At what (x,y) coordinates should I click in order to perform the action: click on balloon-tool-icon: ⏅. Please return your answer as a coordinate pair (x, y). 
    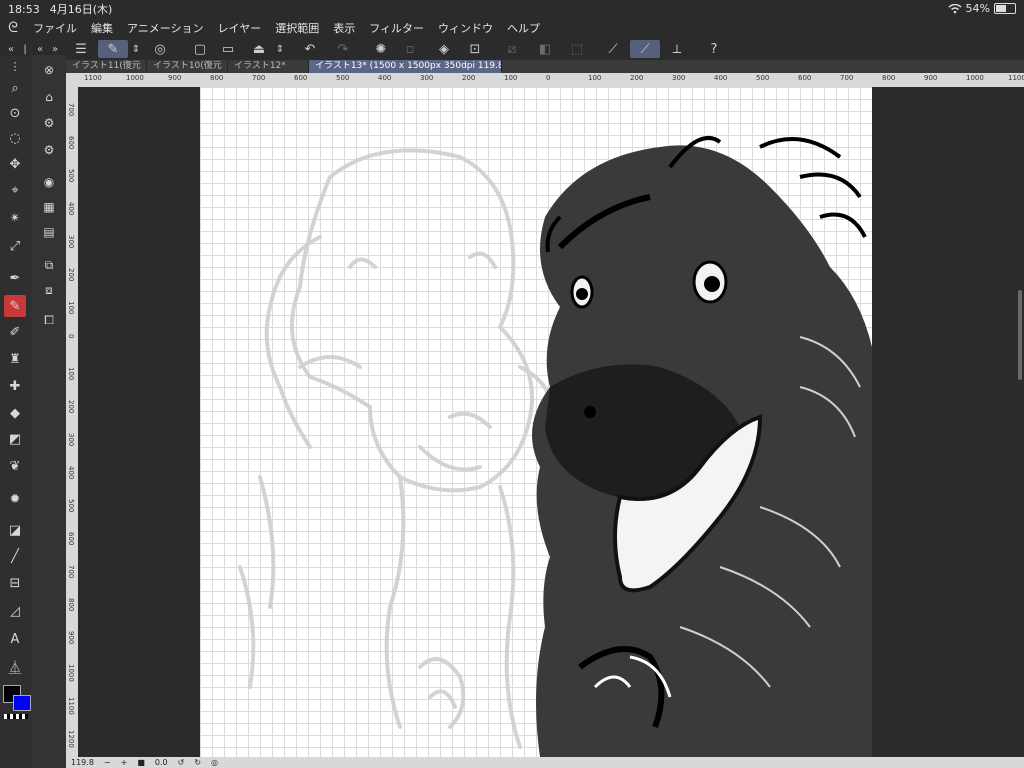
    Looking at the image, I should click on (15, 666).